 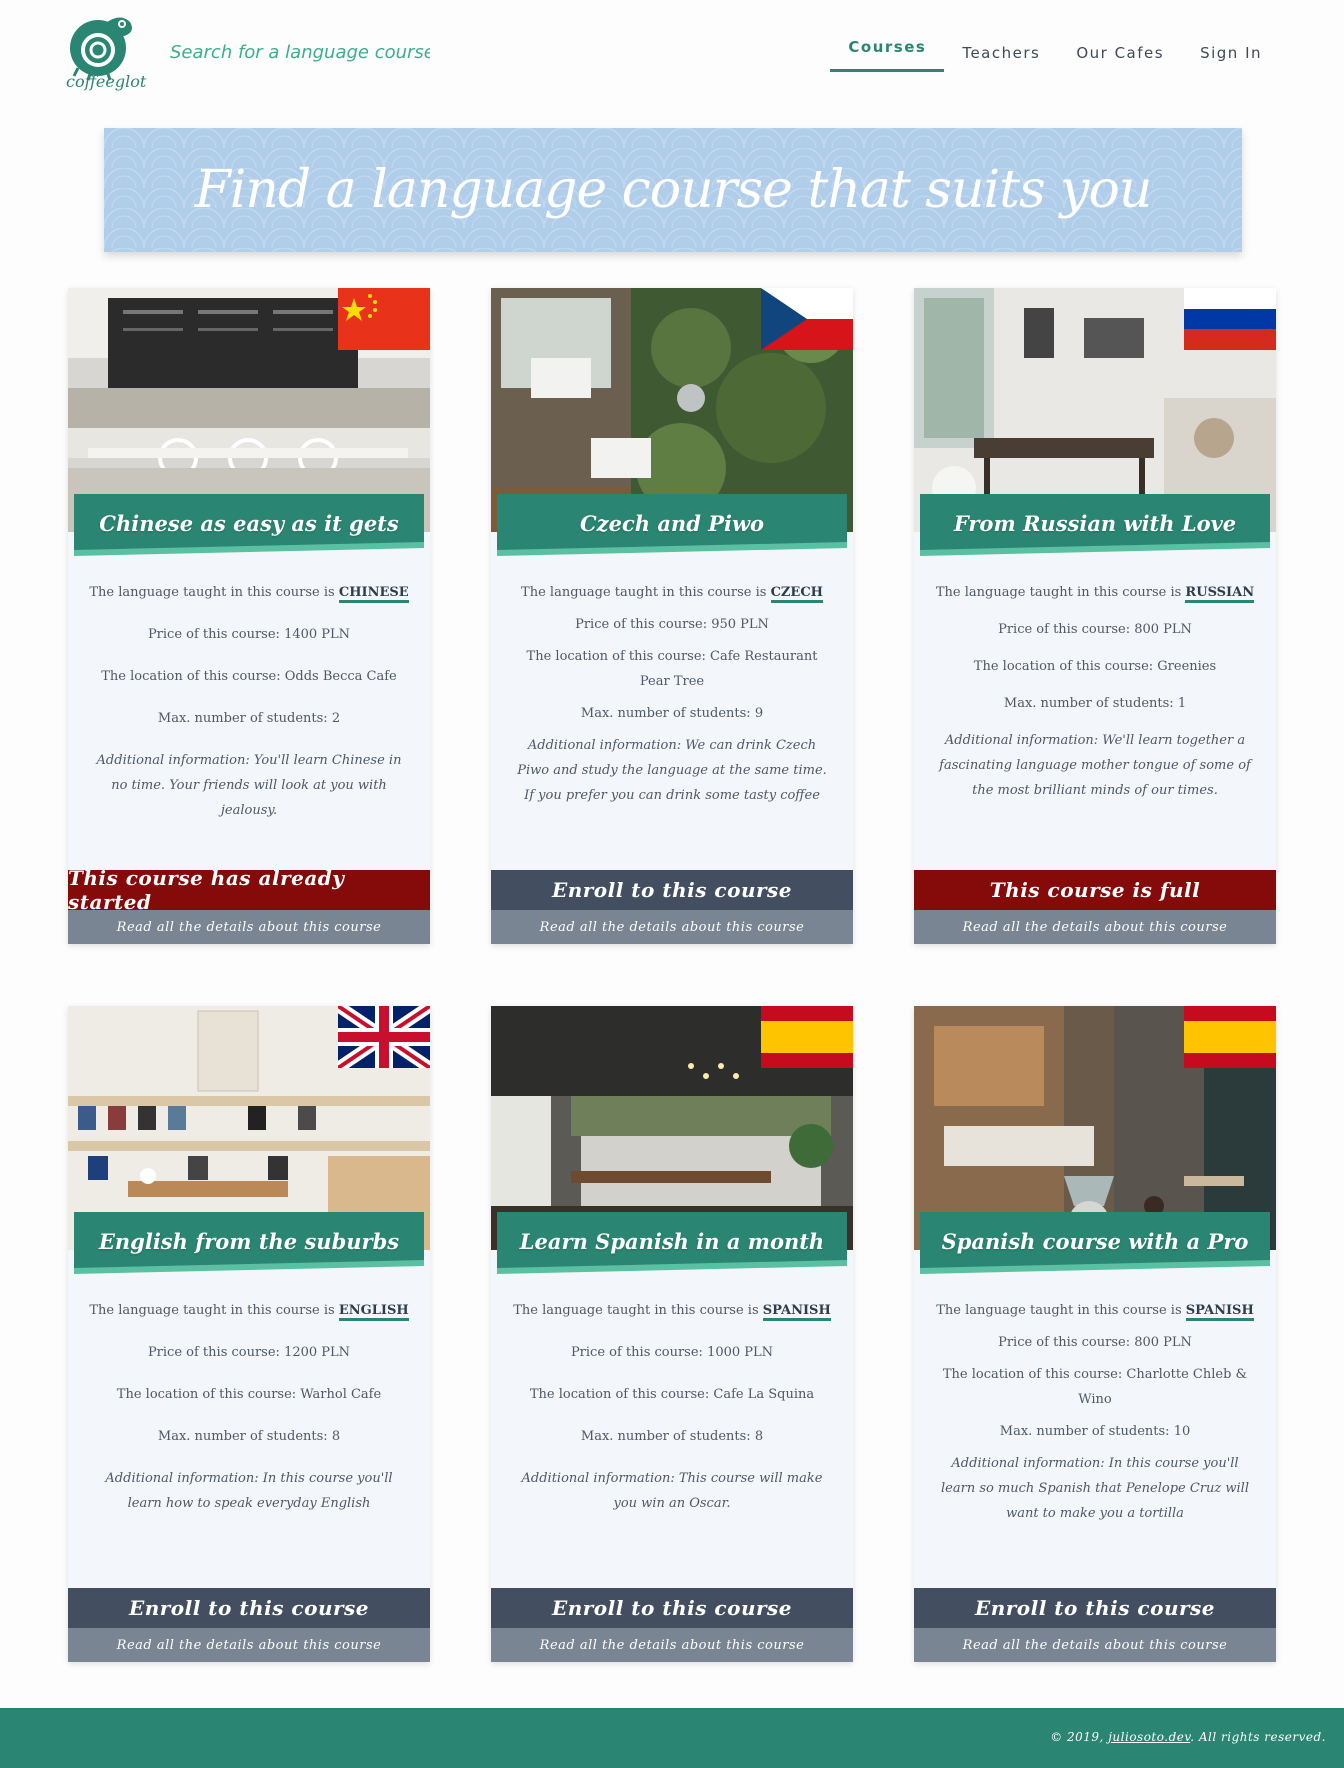 What do you see at coordinates (807, 319) in the screenshot?
I see `czech-flag-icon` at bounding box center [807, 319].